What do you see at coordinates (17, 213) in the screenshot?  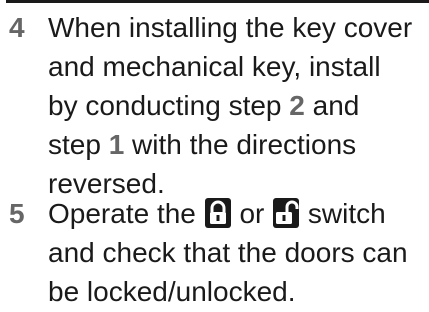 I see `step-number: 5` at bounding box center [17, 213].